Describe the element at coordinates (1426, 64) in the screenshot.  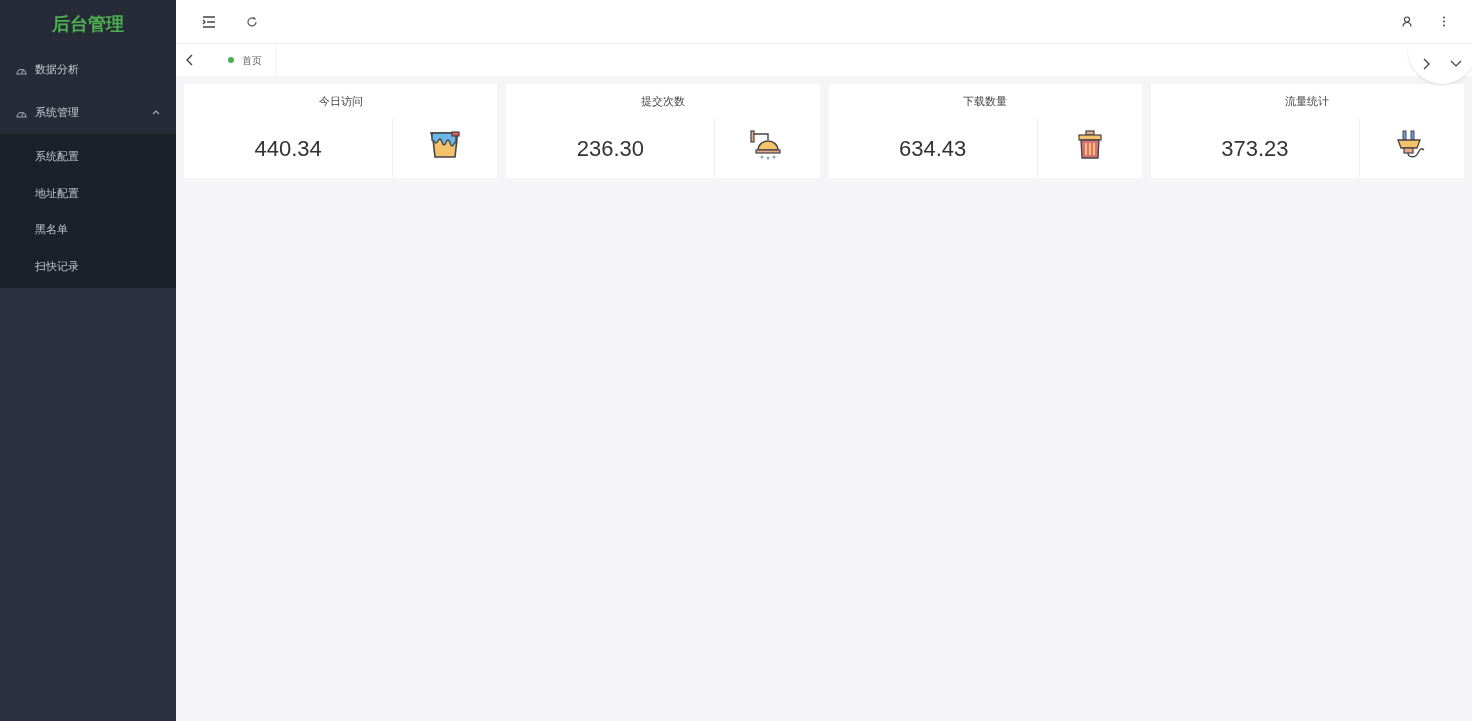
I see `scroll-right-icon` at that location.